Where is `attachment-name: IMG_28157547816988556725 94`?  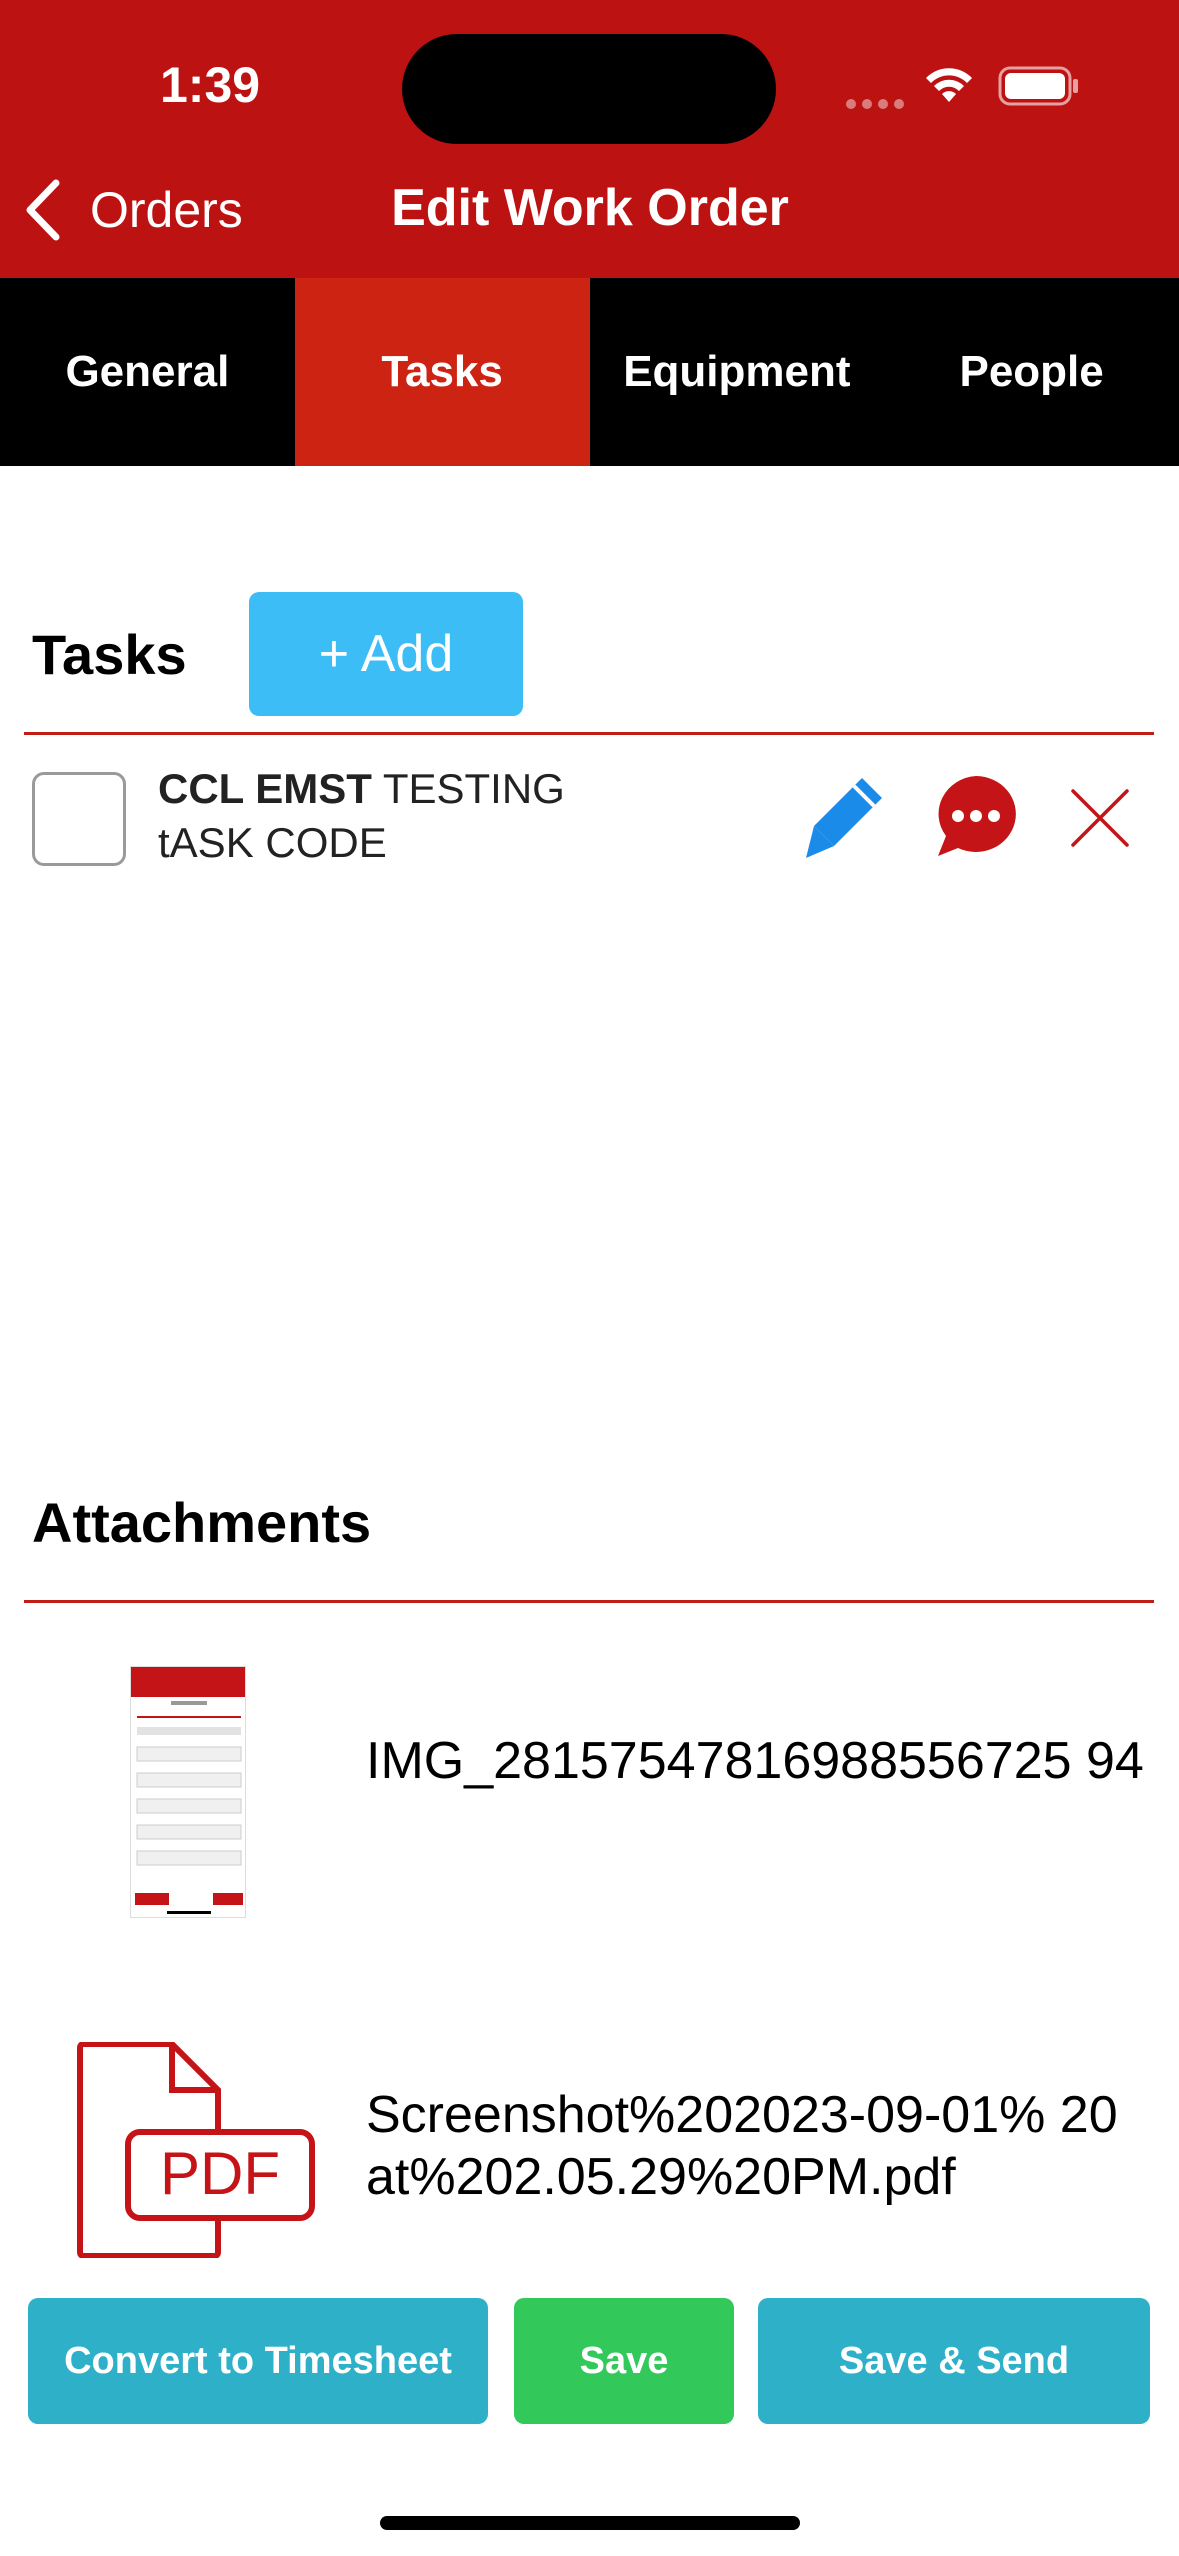
attachment-name: IMG_28157547816988556725 94 is located at coordinates (755, 1761).